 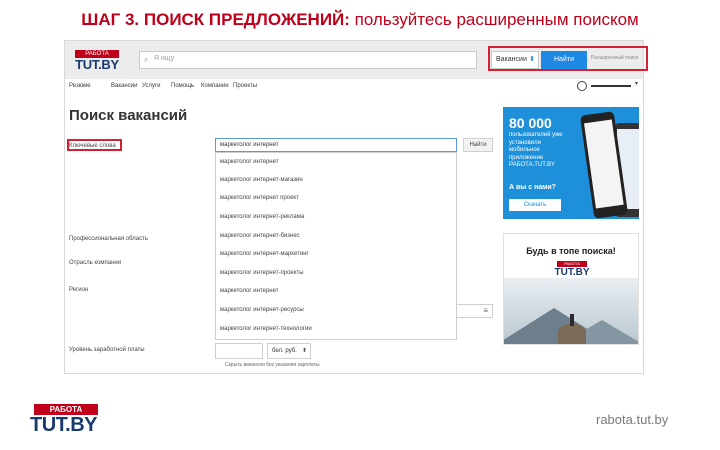 I want to click on prof-area-label: Профессиональная область, so click(x=109, y=239).